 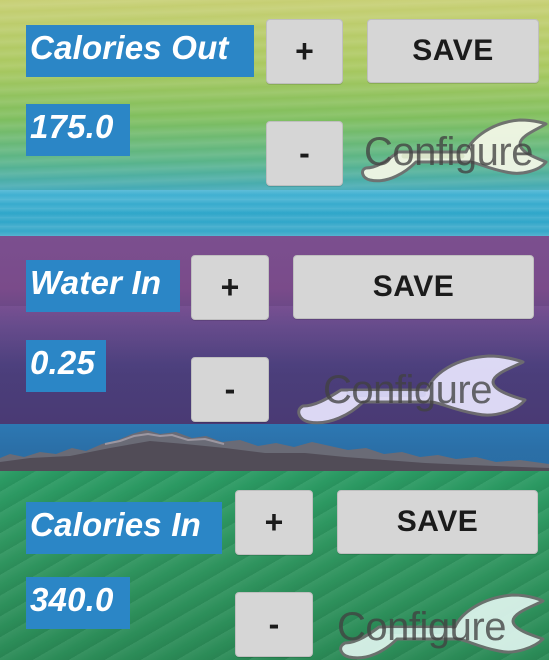 I want to click on tracker-title: Calories In, so click(x=124, y=528).